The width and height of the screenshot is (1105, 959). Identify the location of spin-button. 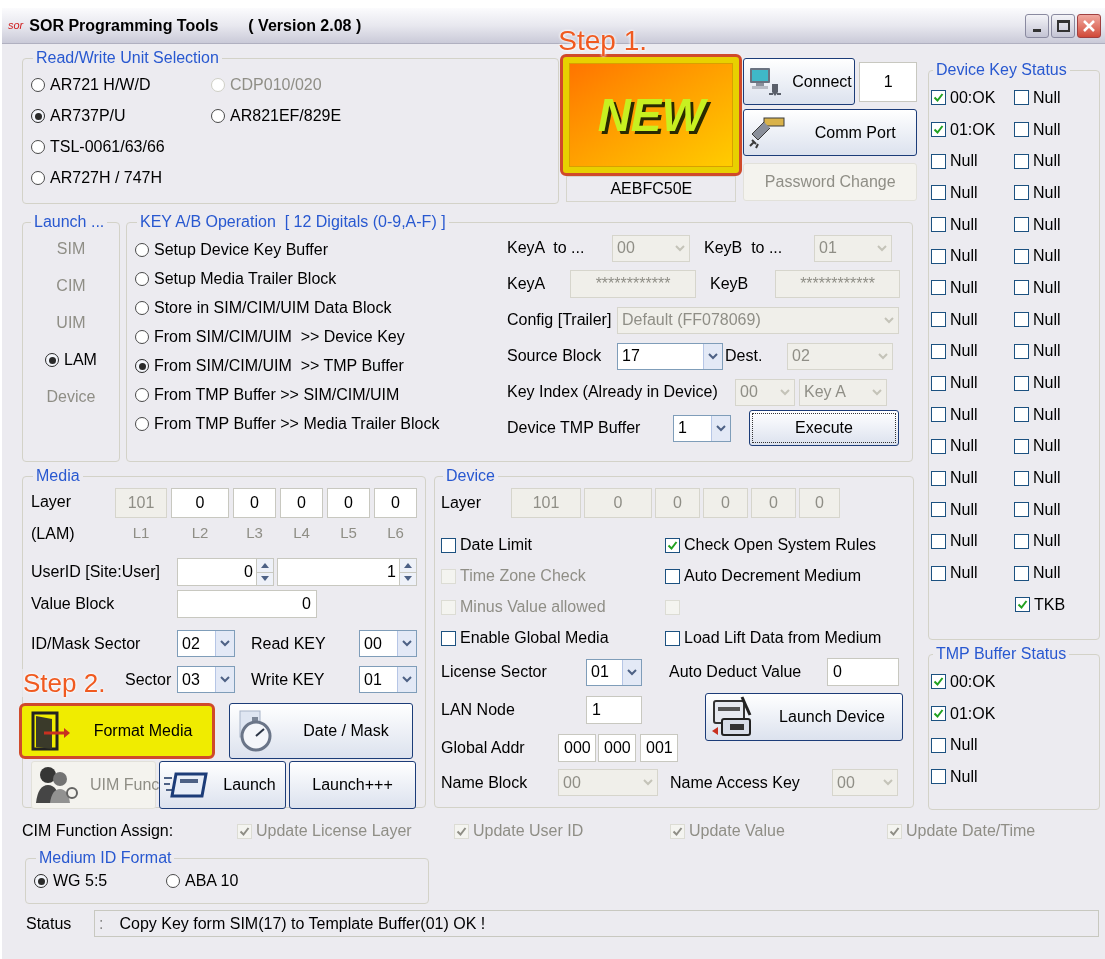
(264, 572).